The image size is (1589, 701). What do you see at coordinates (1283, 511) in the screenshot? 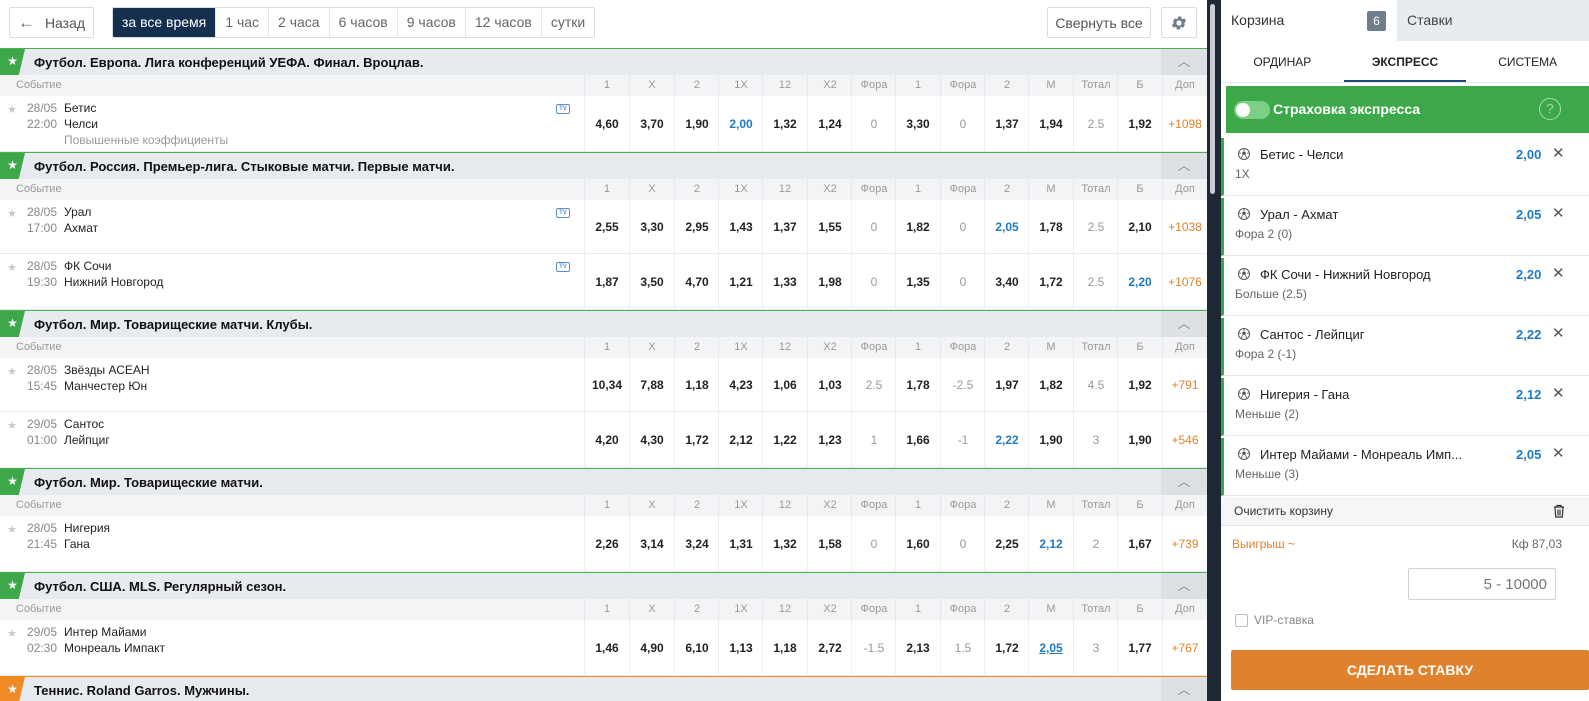
I see `clear-cart-button: Очистить корзину` at bounding box center [1283, 511].